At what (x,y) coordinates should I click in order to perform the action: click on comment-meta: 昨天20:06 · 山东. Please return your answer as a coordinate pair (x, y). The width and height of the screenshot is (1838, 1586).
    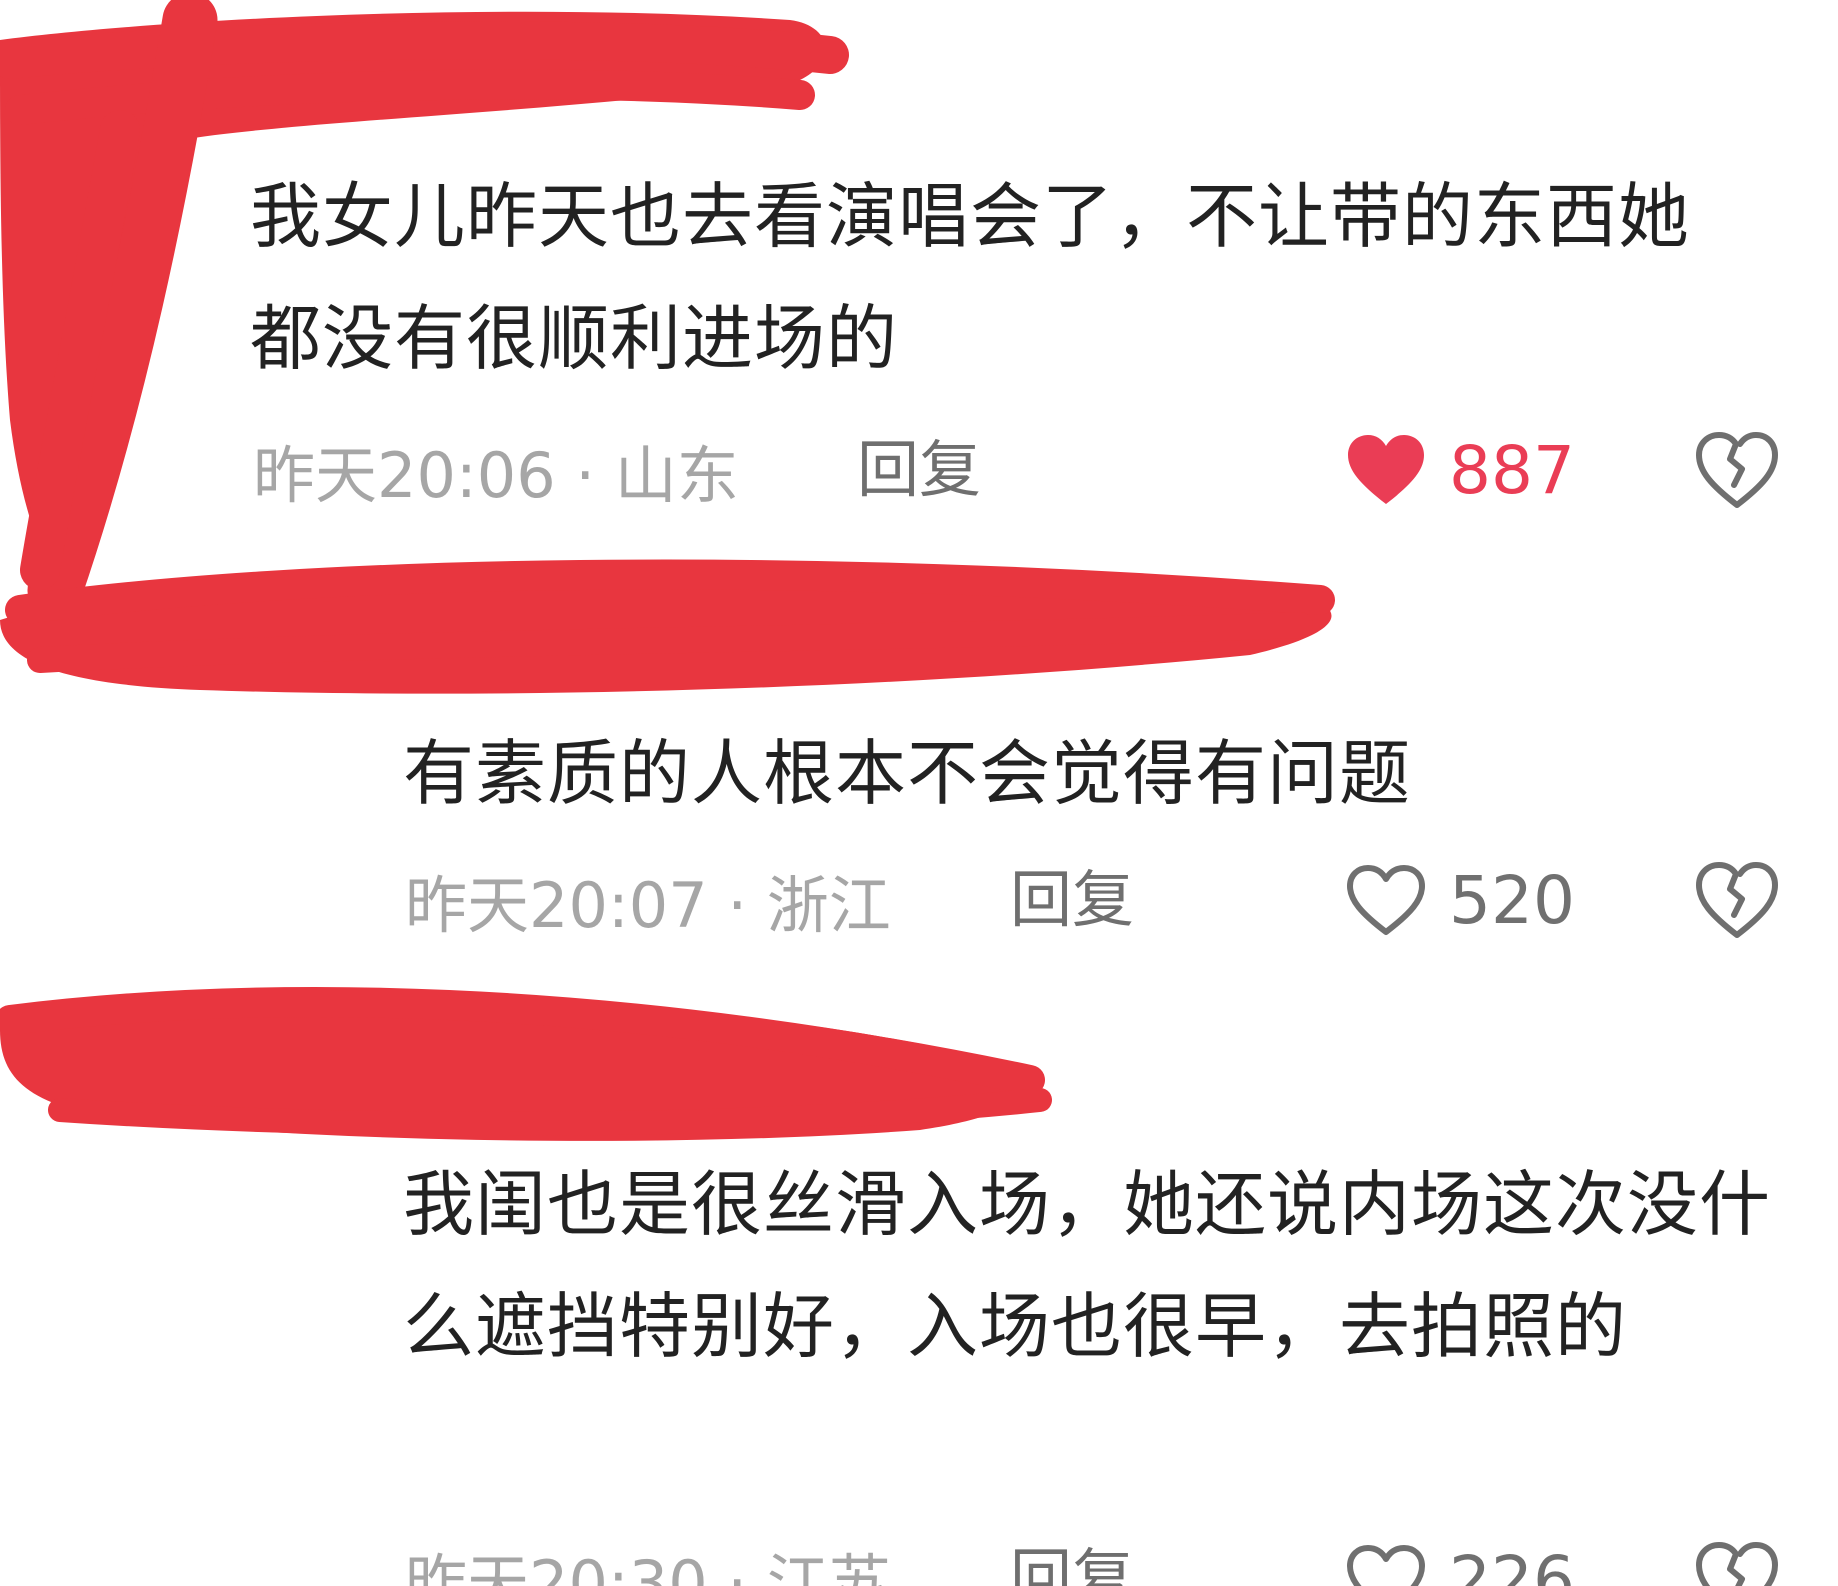
    Looking at the image, I should click on (496, 475).